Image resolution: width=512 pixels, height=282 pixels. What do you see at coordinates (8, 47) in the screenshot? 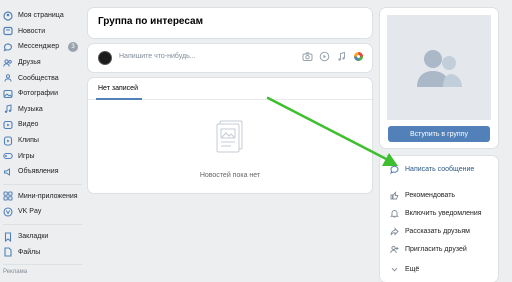
I see `messenger-icon` at bounding box center [8, 47].